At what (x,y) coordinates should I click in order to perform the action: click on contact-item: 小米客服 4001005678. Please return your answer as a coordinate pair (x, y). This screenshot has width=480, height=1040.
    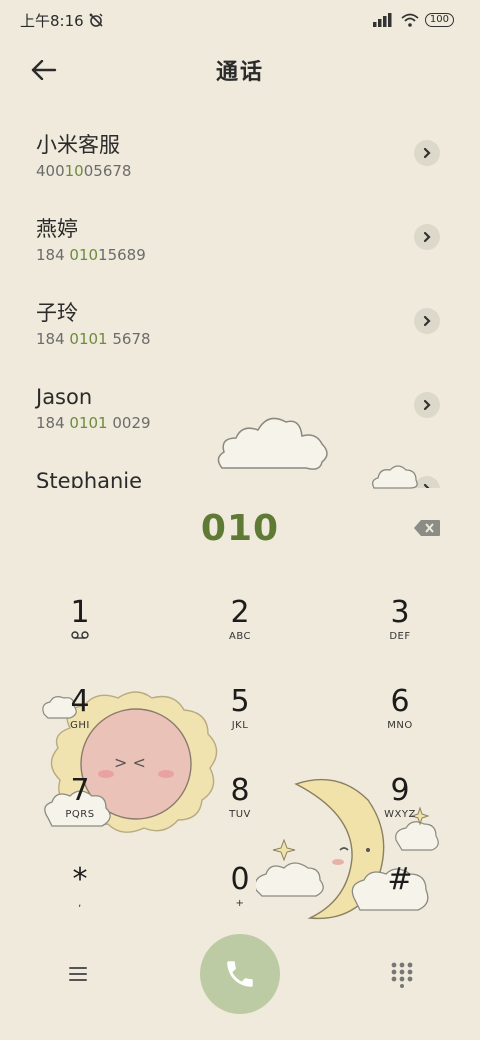
    Looking at the image, I should click on (240, 160).